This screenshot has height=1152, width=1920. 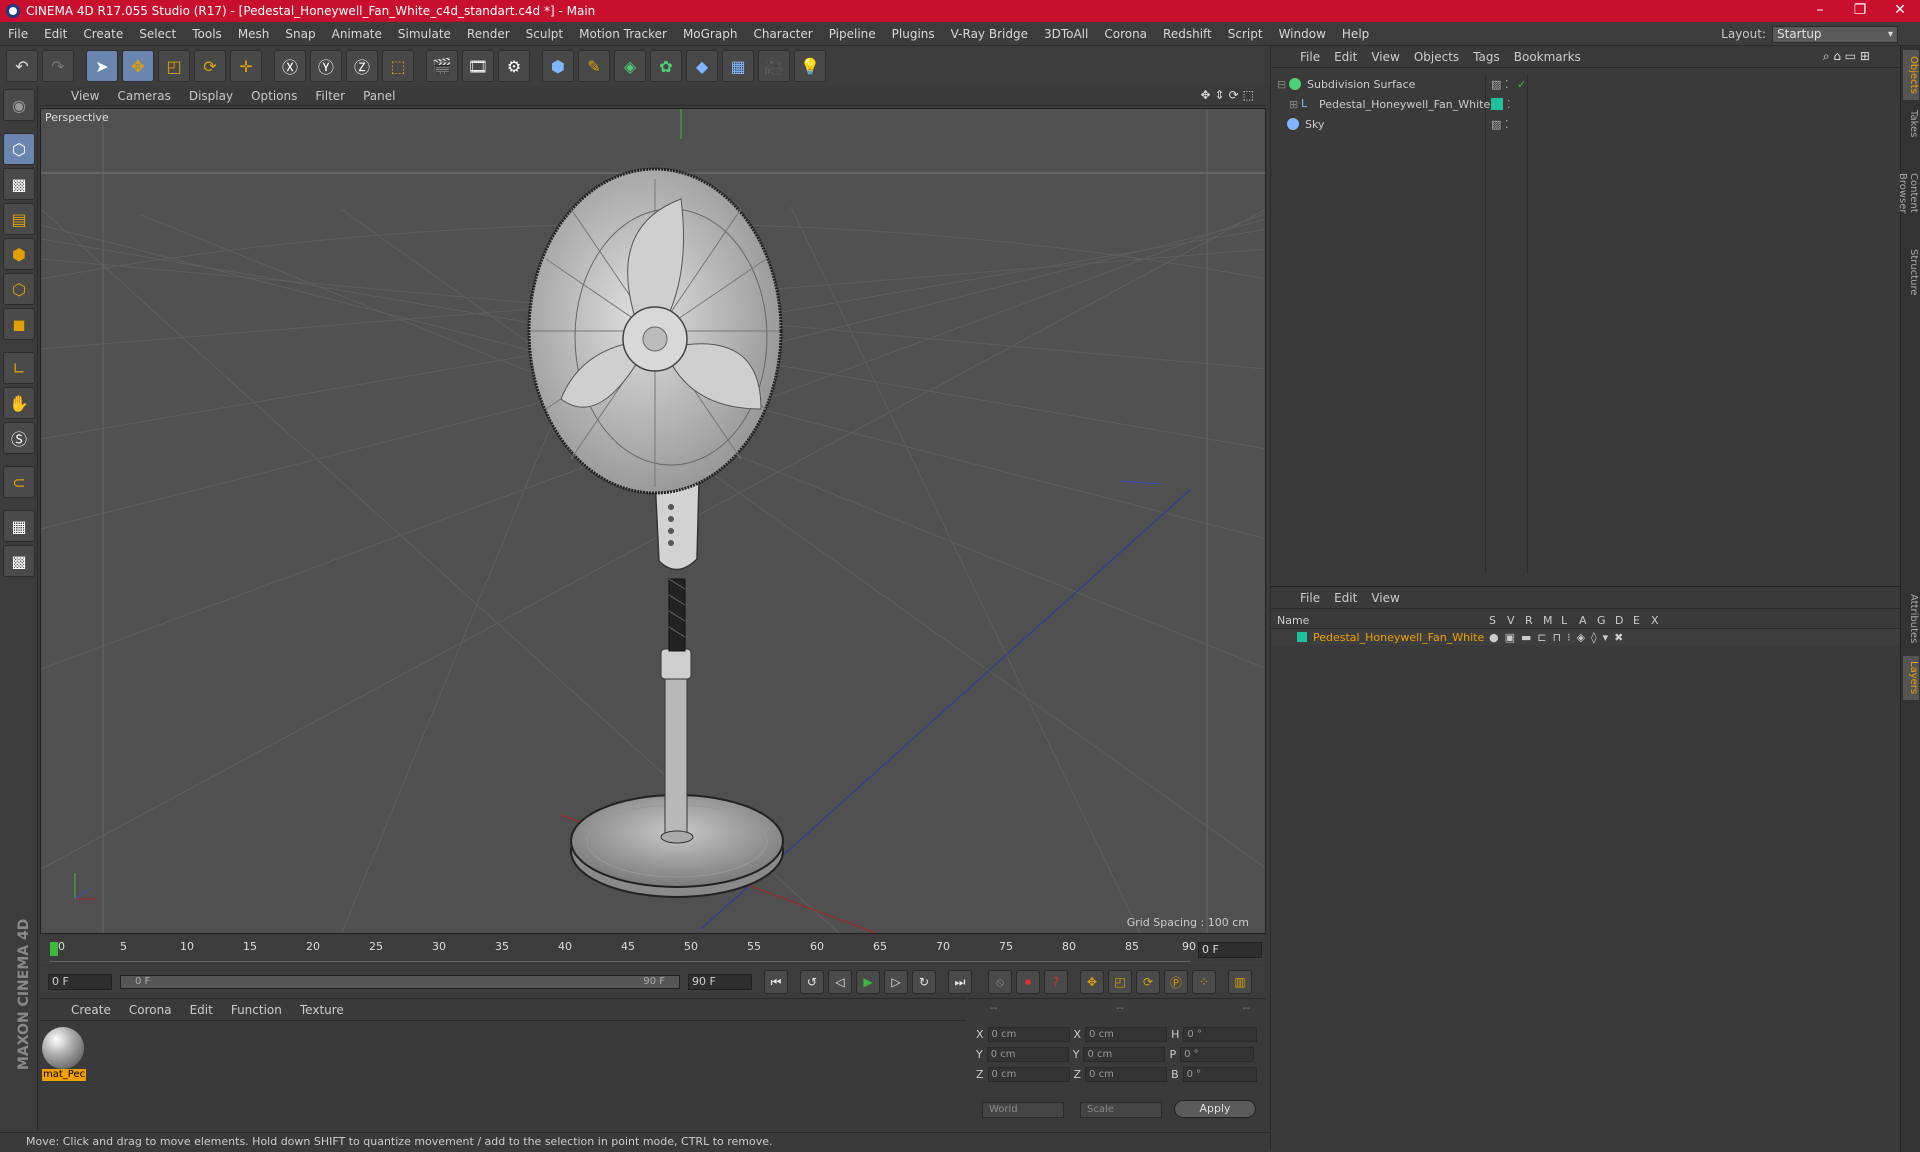 What do you see at coordinates (1835, 34) in the screenshot?
I see `layout-select: Startup` at bounding box center [1835, 34].